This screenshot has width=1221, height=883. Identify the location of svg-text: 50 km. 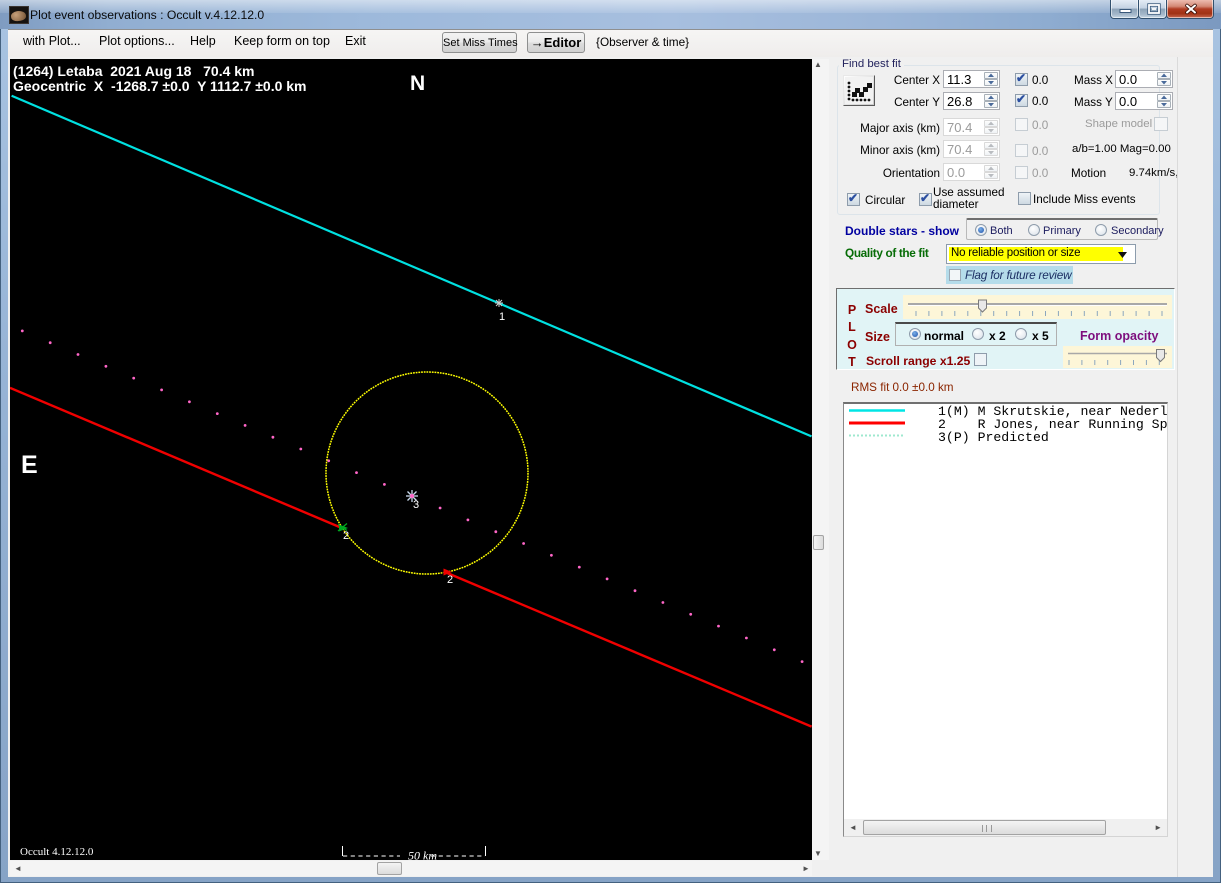
(422, 855).